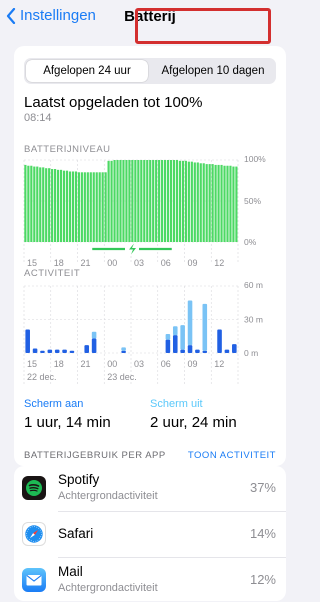 The width and height of the screenshot is (320, 602). Describe the element at coordinates (193, 364) in the screenshot. I see `x-tick-label: 09` at that location.